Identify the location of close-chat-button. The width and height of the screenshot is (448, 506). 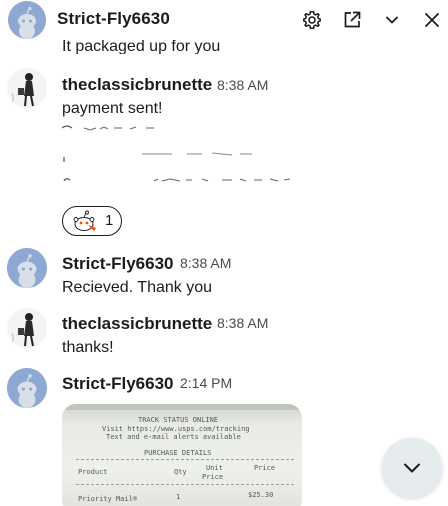
(432, 20).